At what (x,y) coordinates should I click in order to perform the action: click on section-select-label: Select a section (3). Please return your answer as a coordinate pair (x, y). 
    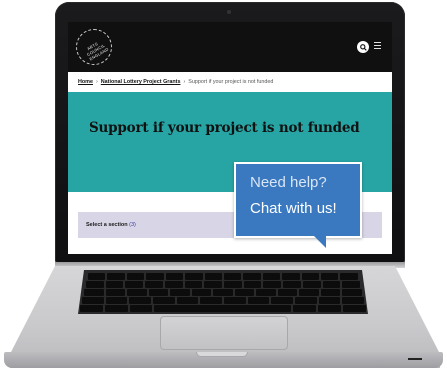
    Looking at the image, I should click on (111, 225).